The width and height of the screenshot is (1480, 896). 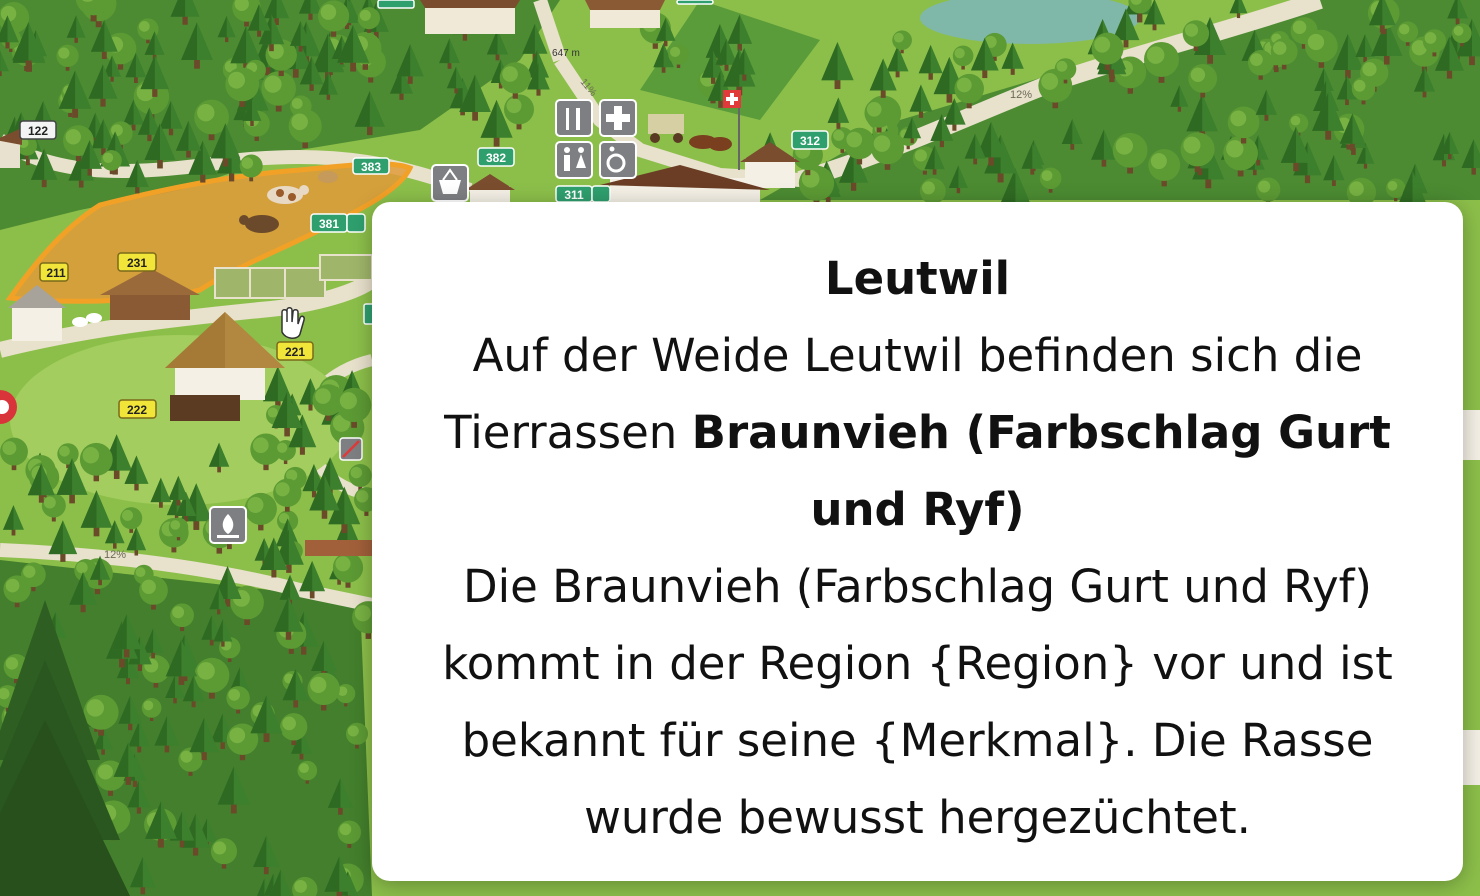 I want to click on marker-label: 231, so click(x=137, y=263).